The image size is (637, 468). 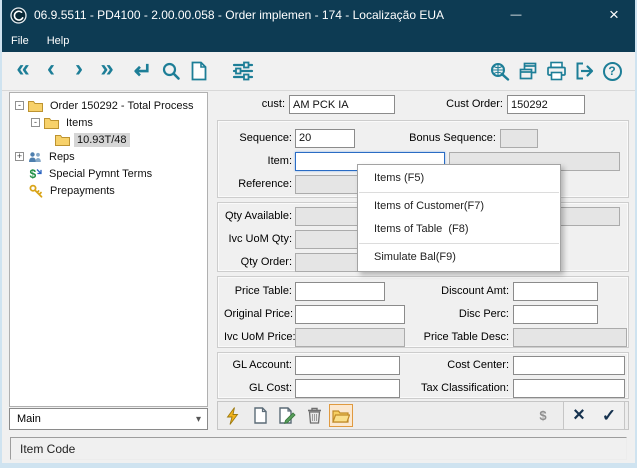 I want to click on main-toolbar: « ‹ › » ↵ ?, so click(x=318, y=71).